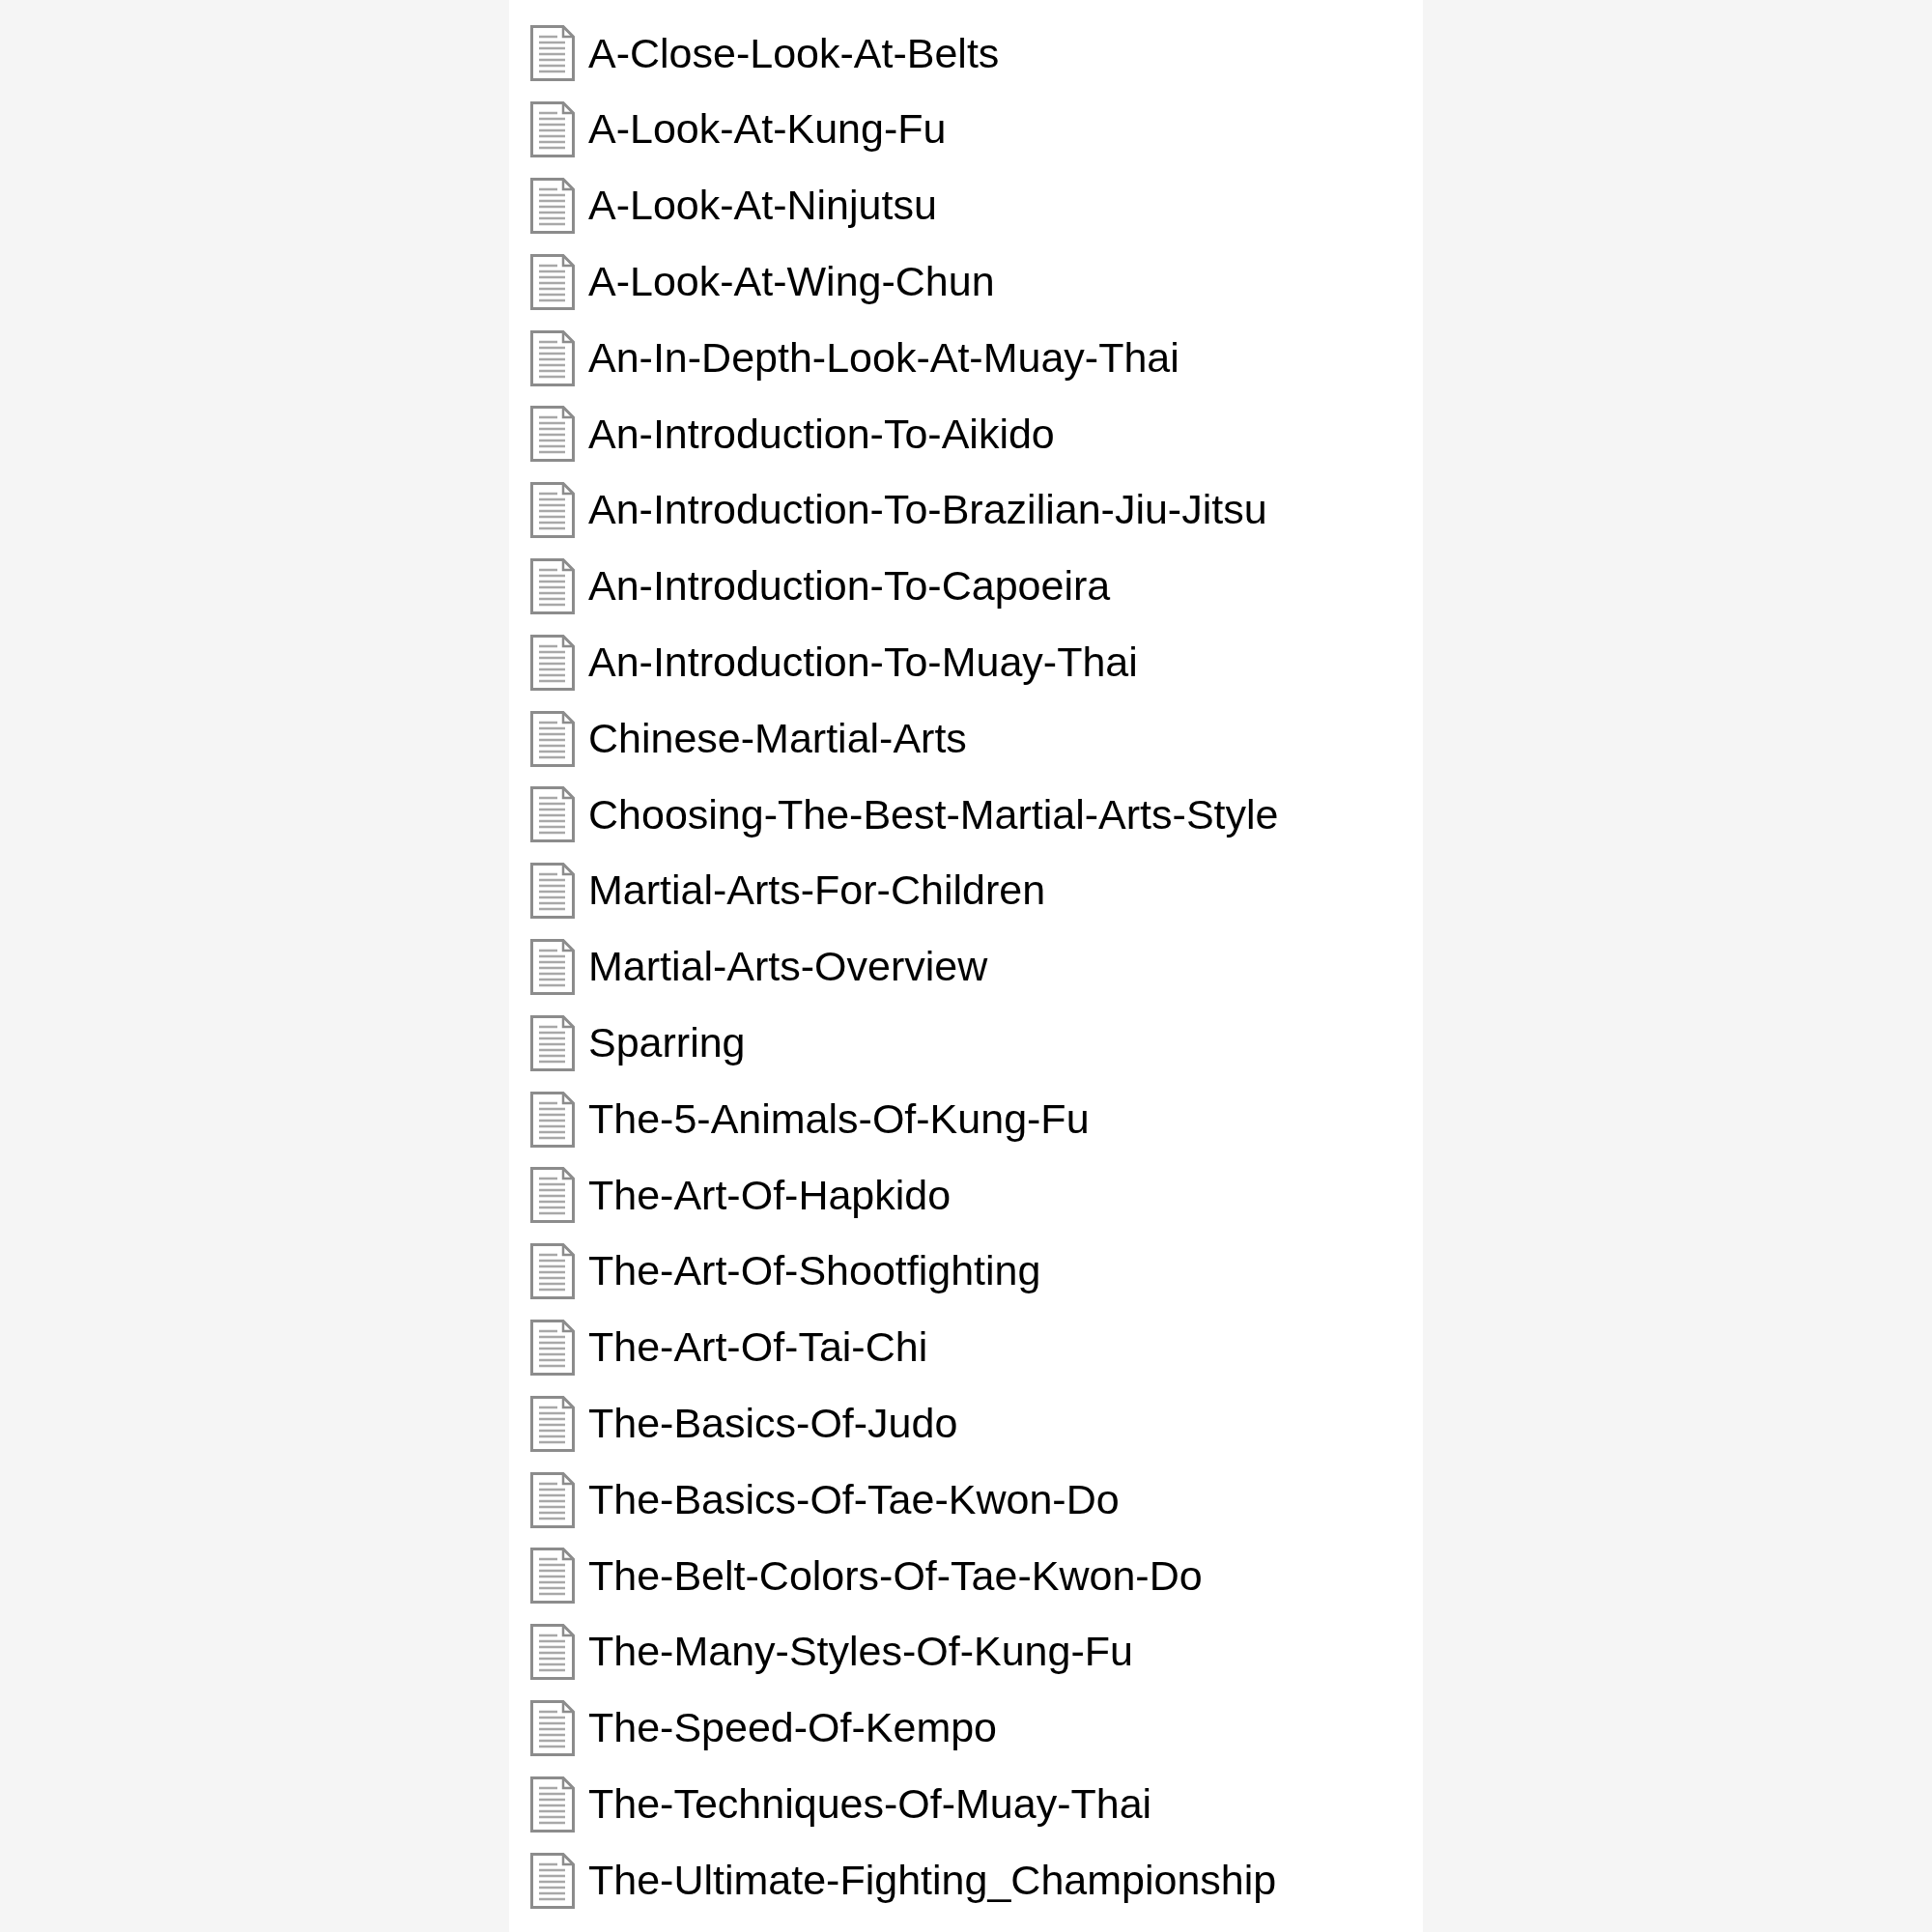  I want to click on file-name: Martial-Arts-Overview, so click(788, 967).